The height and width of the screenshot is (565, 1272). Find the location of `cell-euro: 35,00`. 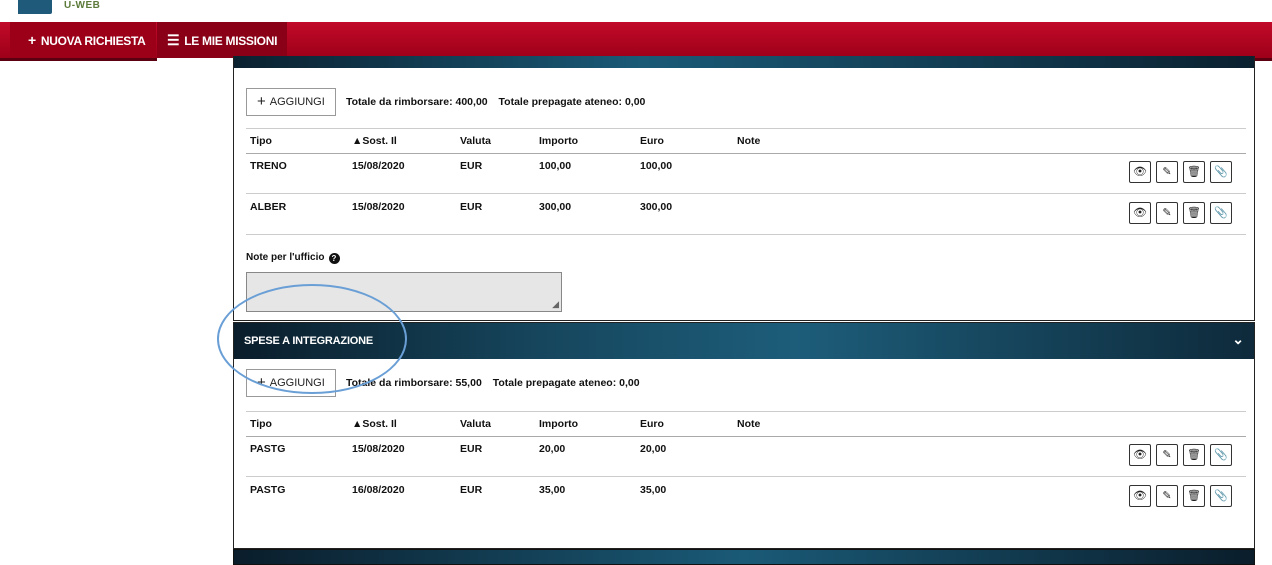

cell-euro: 35,00 is located at coordinates (653, 490).